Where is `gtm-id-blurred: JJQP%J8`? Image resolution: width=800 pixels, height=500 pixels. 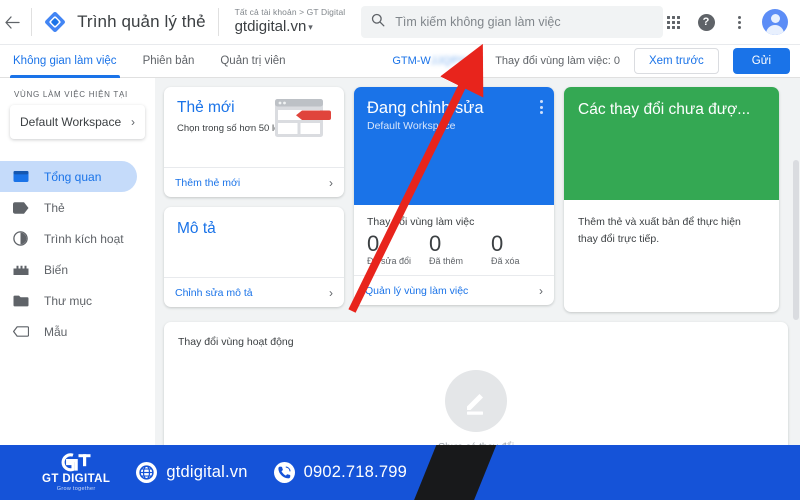
gtm-id-blurred: JJQP%J8 is located at coordinates (456, 61).